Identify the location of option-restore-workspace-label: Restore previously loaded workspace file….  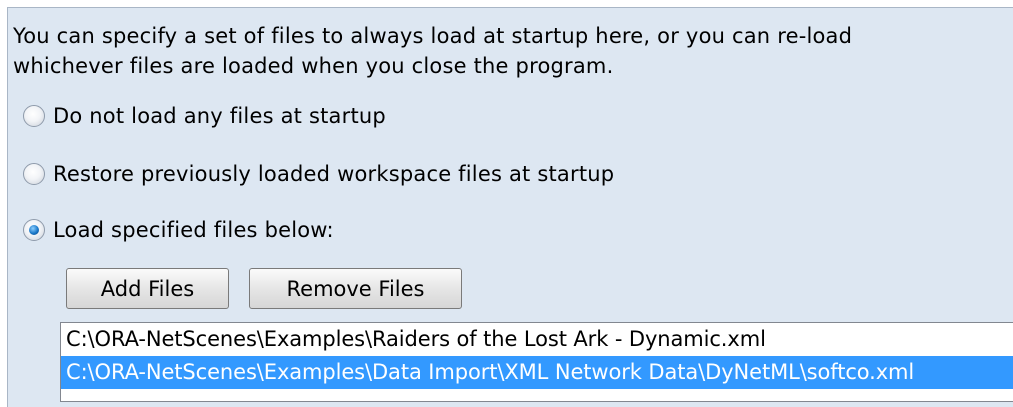
(334, 174).